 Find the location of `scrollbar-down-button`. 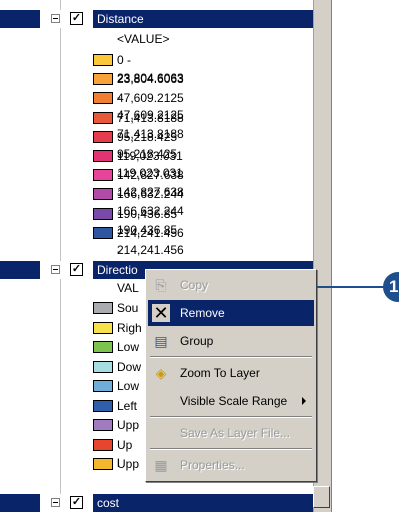

scrollbar-down-button is located at coordinates (321, 497).